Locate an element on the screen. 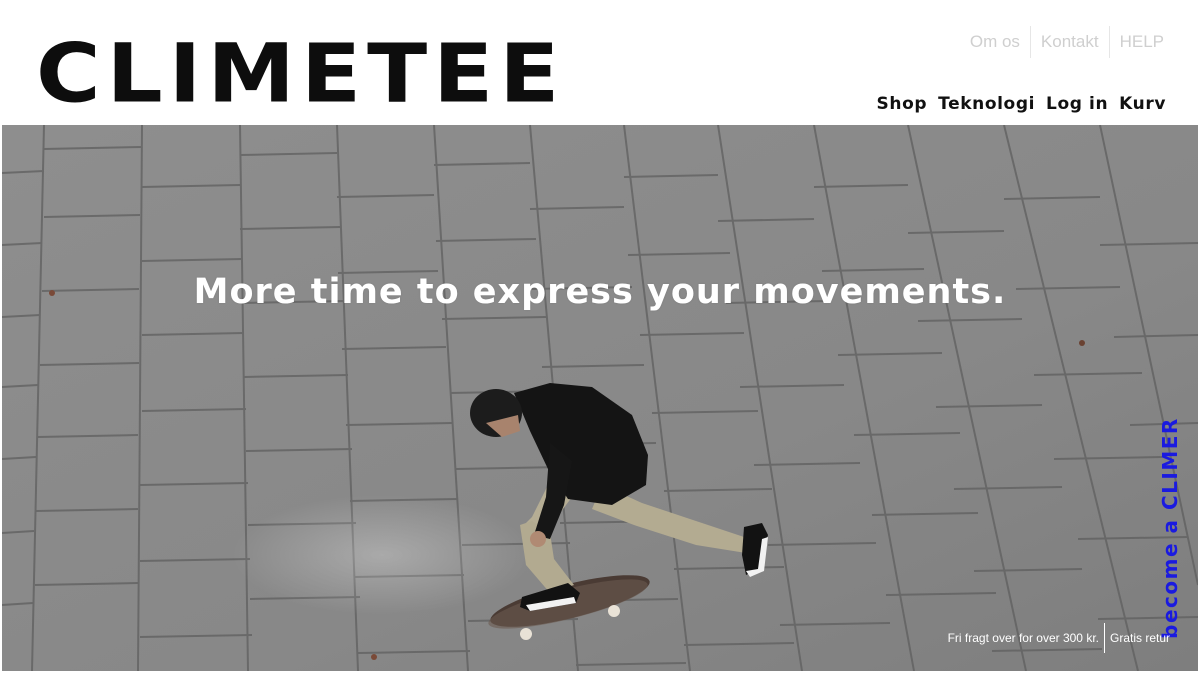 The height and width of the screenshot is (675, 1200). nav-link-log-in: Log in is located at coordinates (1077, 104).